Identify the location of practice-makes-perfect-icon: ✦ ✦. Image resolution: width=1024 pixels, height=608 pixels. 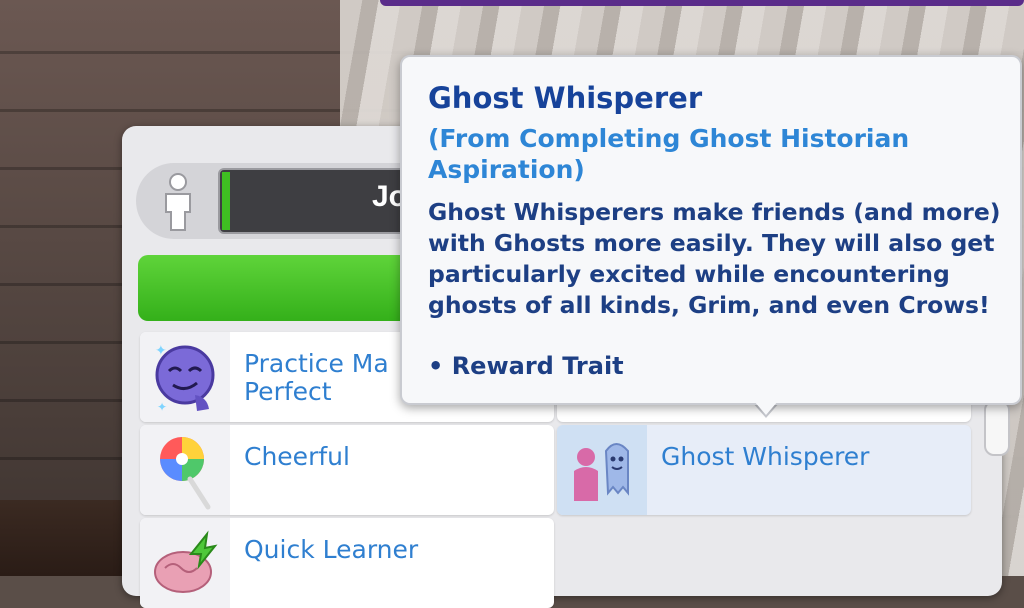
(185, 377).